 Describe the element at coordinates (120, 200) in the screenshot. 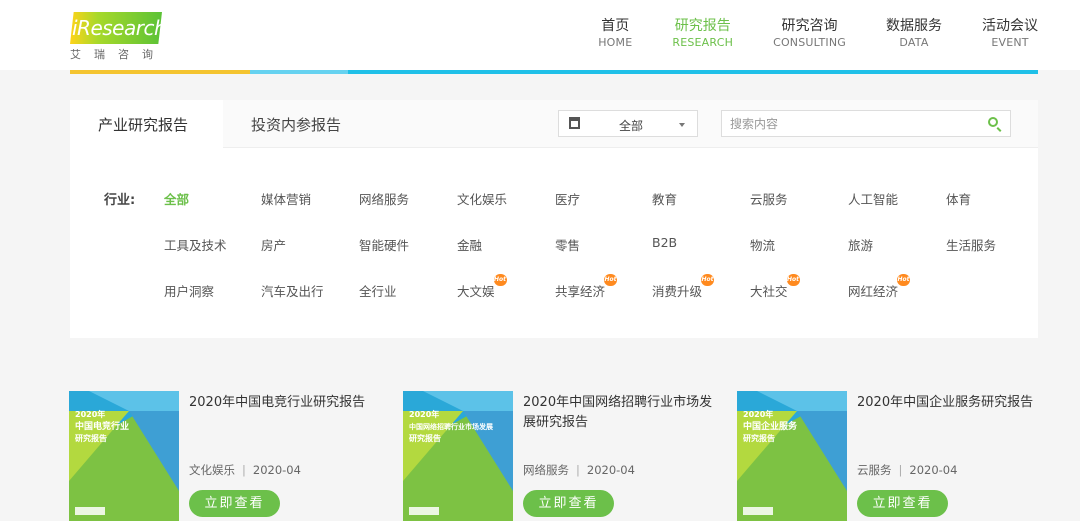

I see `industry-label: 行业:` at that location.